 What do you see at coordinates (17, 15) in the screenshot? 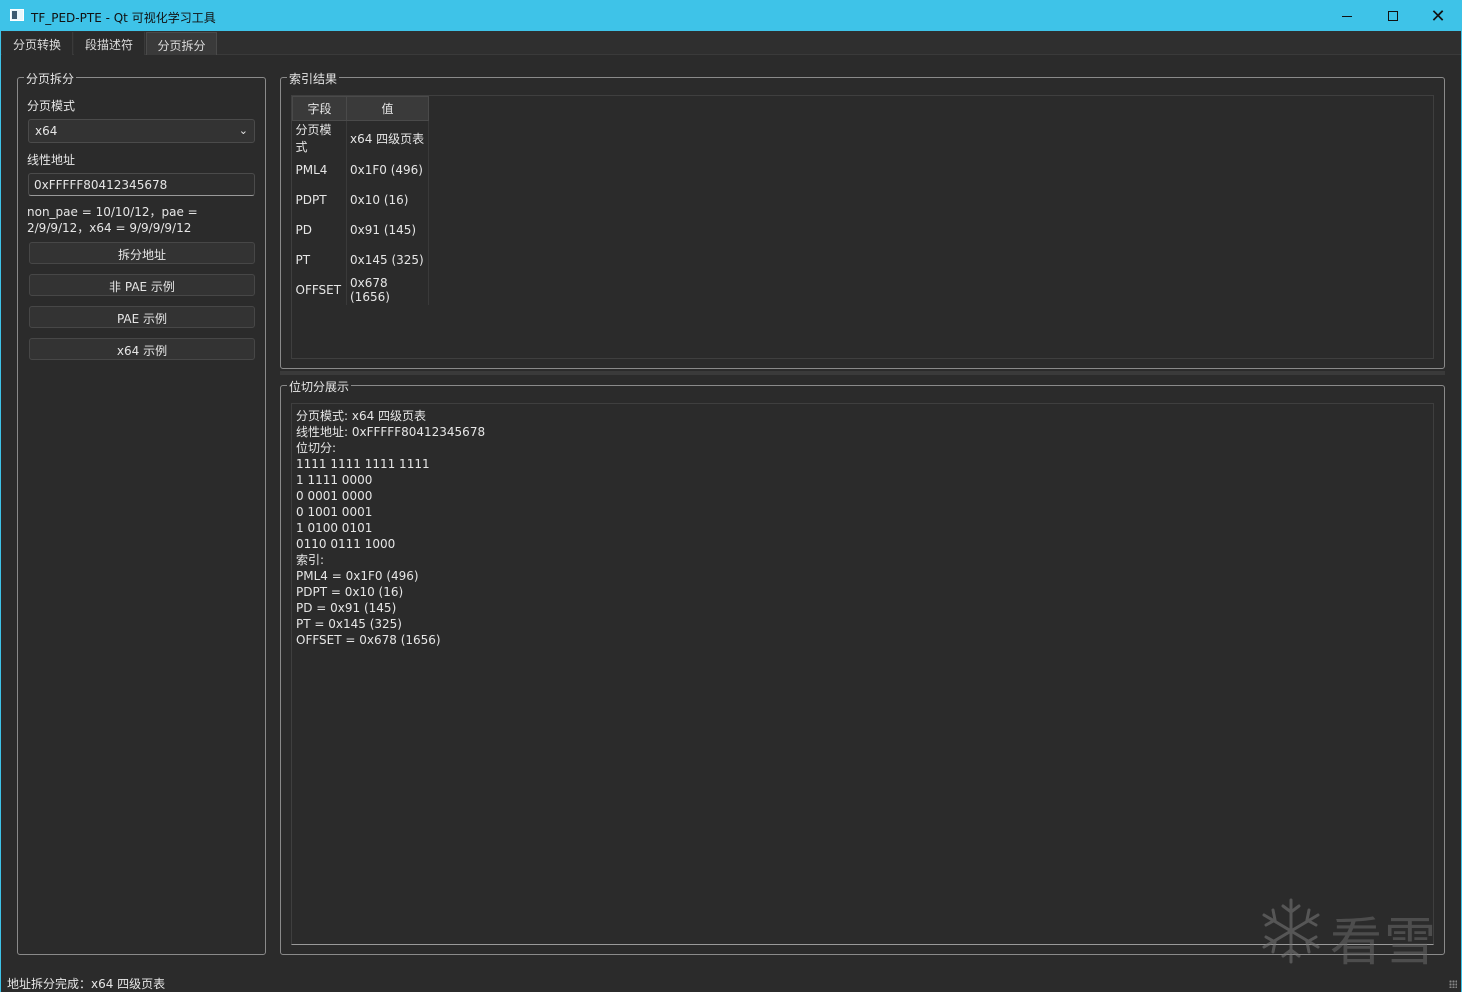
I see `app-icon` at bounding box center [17, 15].